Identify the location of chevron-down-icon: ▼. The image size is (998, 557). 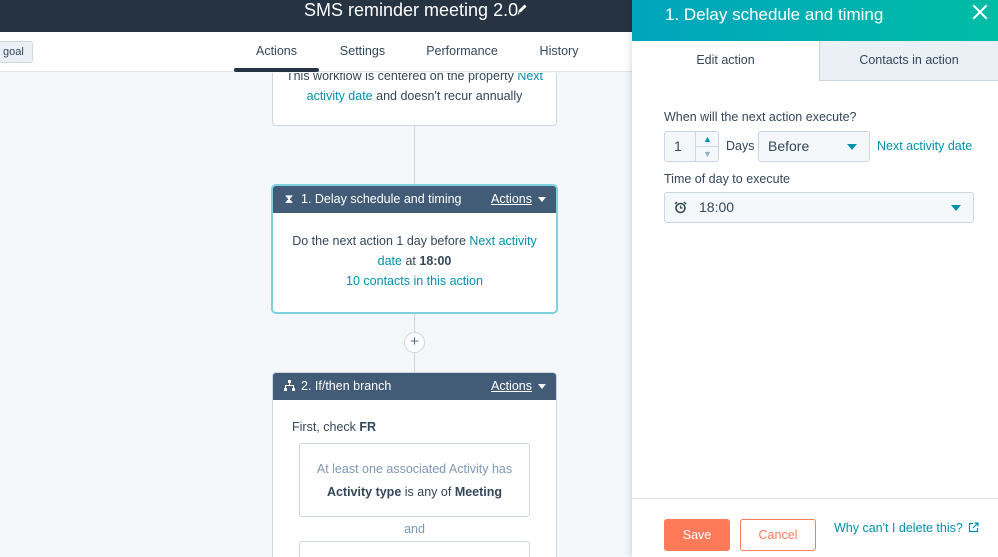
(707, 153).